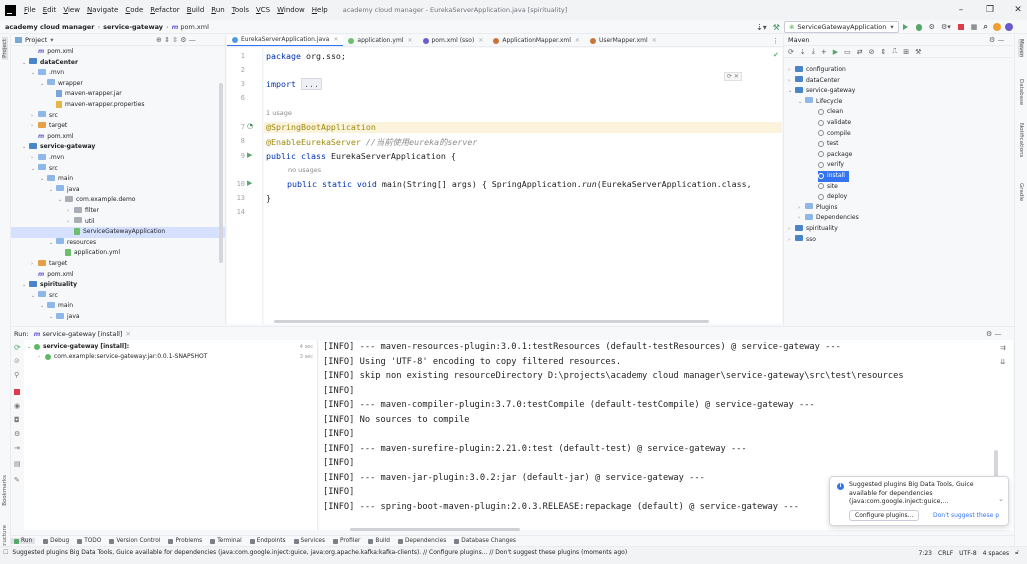 The width and height of the screenshot is (1027, 564). What do you see at coordinates (17, 480) in the screenshot?
I see `pin-tab-icon: ✎` at bounding box center [17, 480].